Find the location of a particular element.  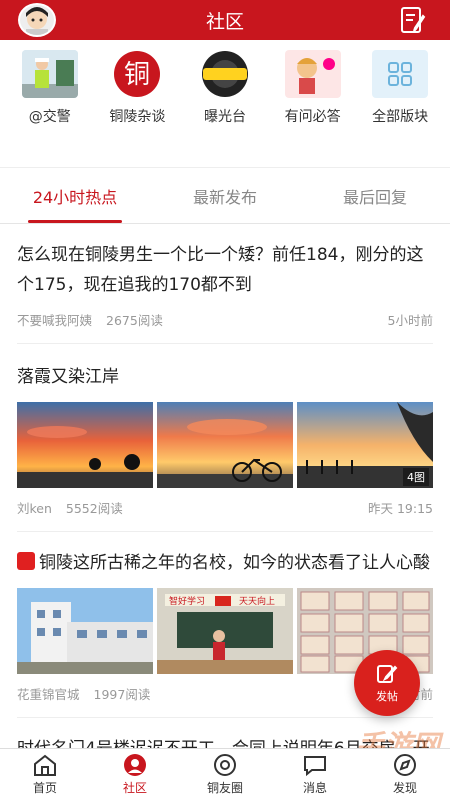

post-meta: 不要喊我阿姨 2675阅读 5小时前 is located at coordinates (225, 322).